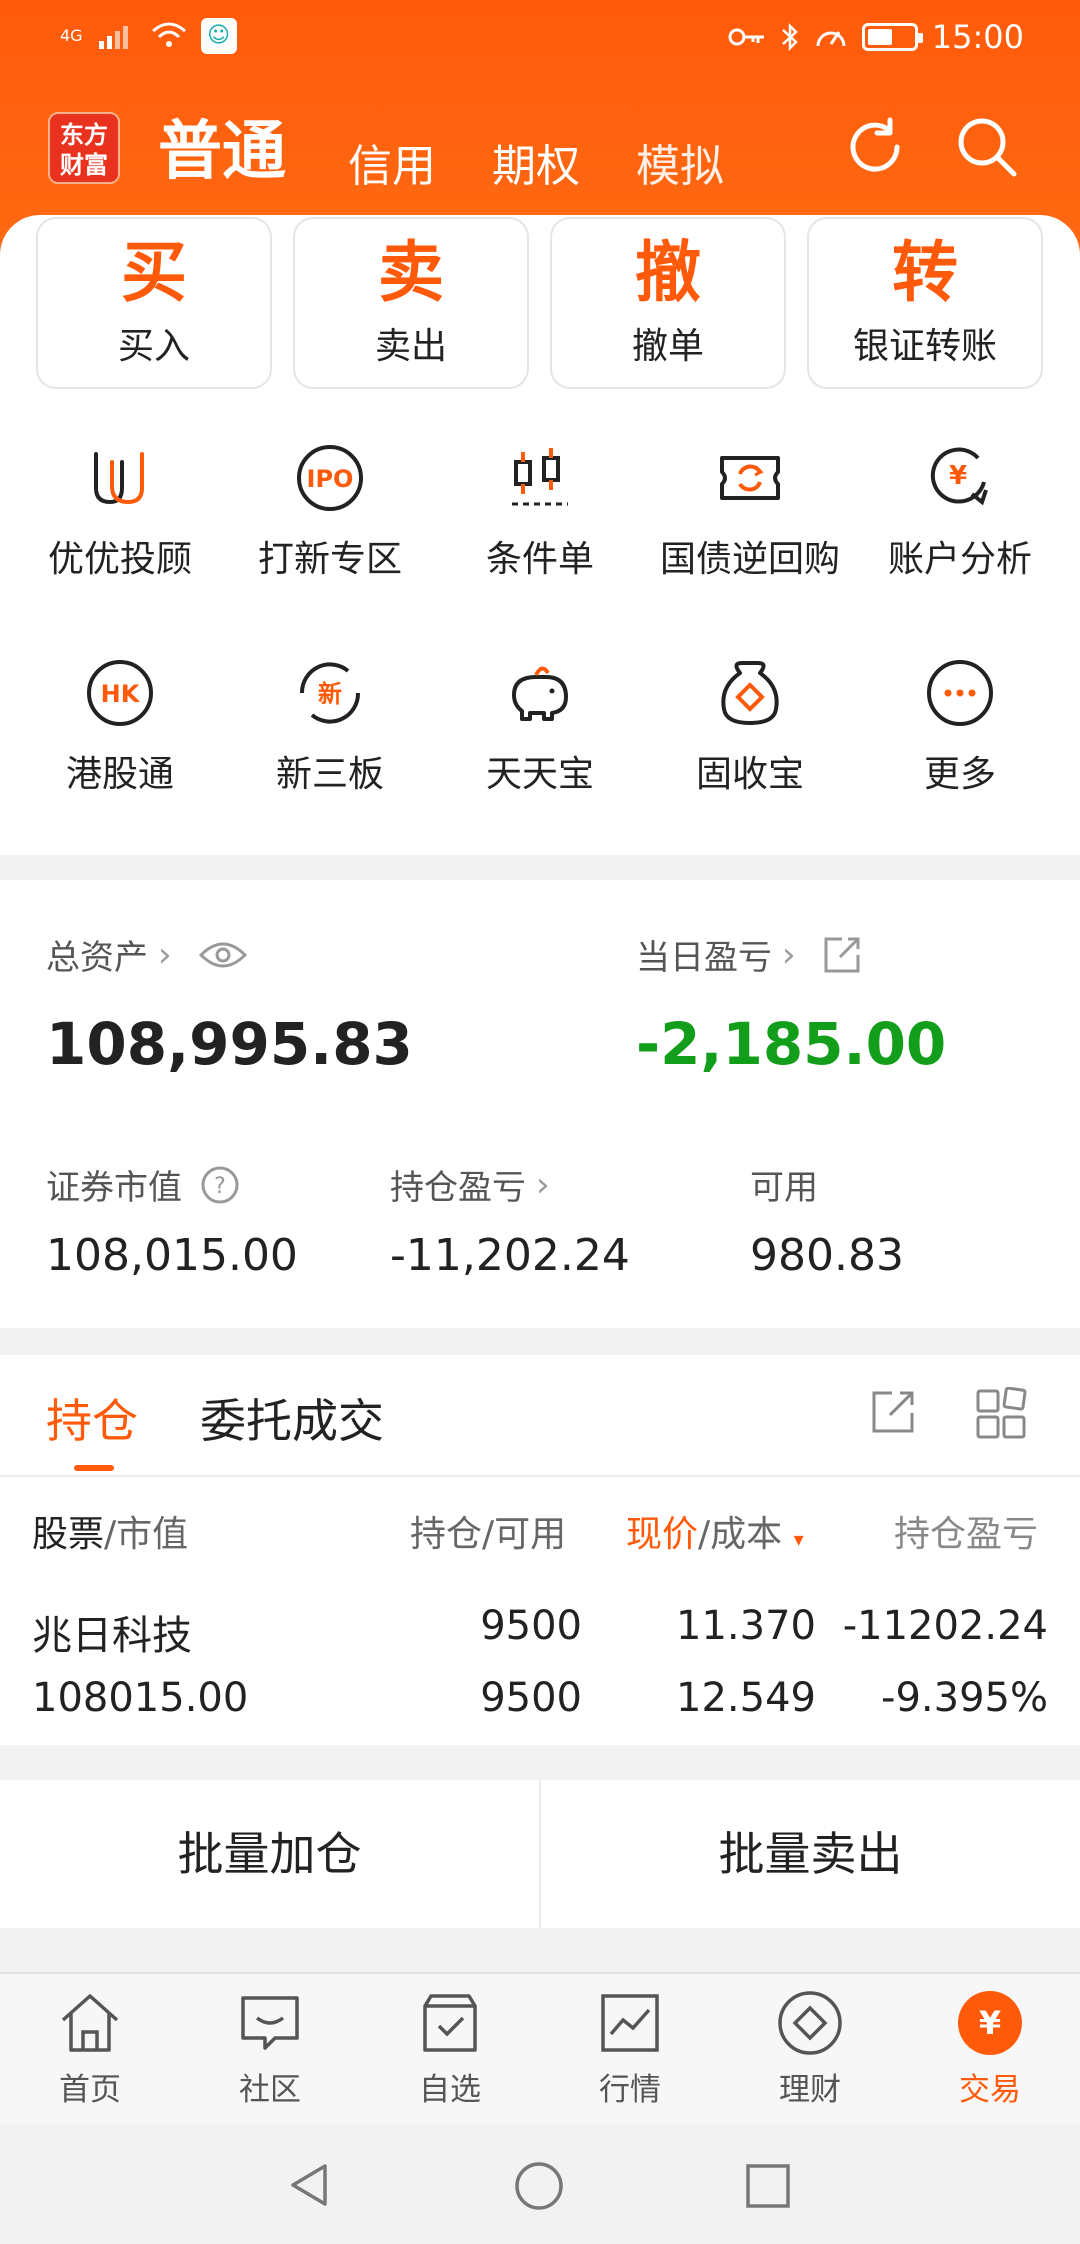  I want to click on recents-icon, so click(768, 2186).